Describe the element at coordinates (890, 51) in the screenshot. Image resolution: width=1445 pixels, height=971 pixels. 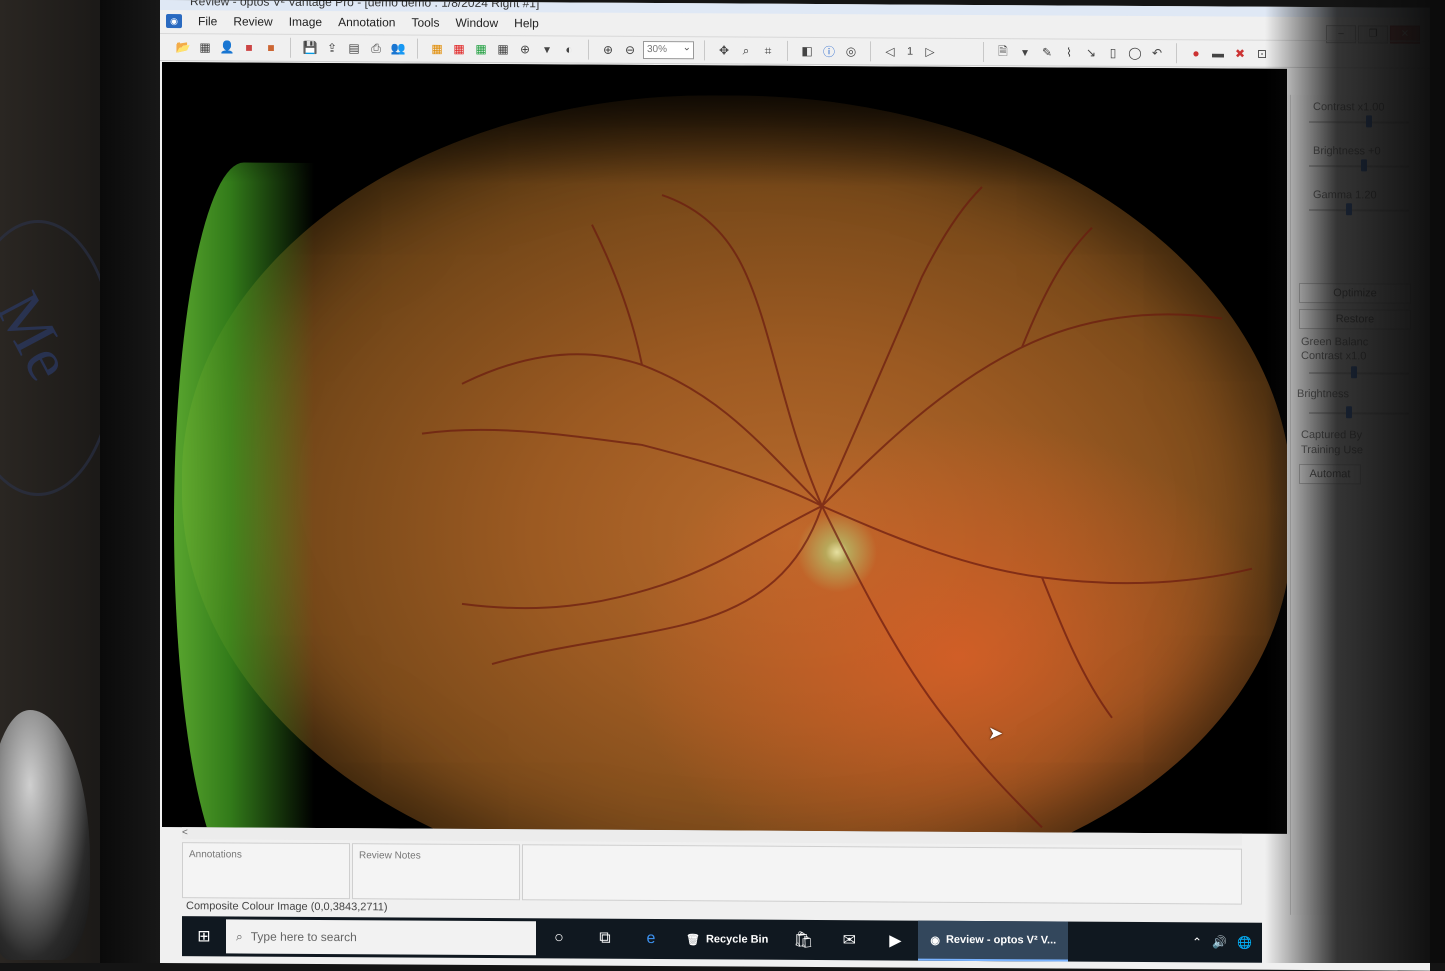
I see `previous-page-icon: ◁` at that location.